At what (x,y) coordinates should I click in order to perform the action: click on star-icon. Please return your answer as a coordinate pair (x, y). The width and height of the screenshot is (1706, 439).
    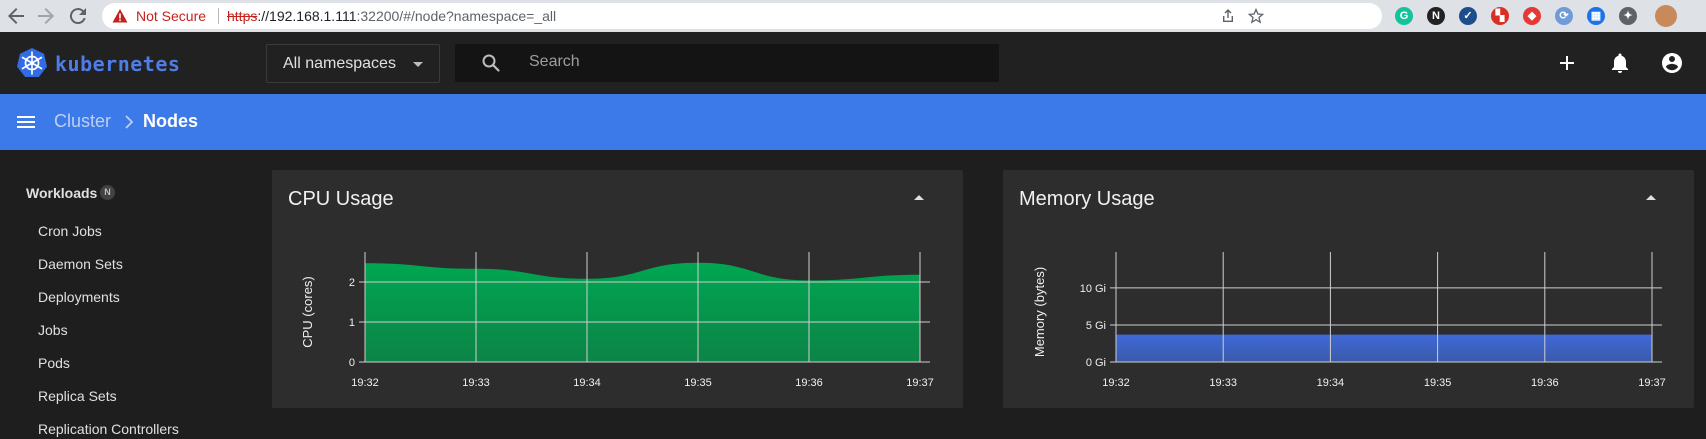
    Looking at the image, I should click on (1256, 15).